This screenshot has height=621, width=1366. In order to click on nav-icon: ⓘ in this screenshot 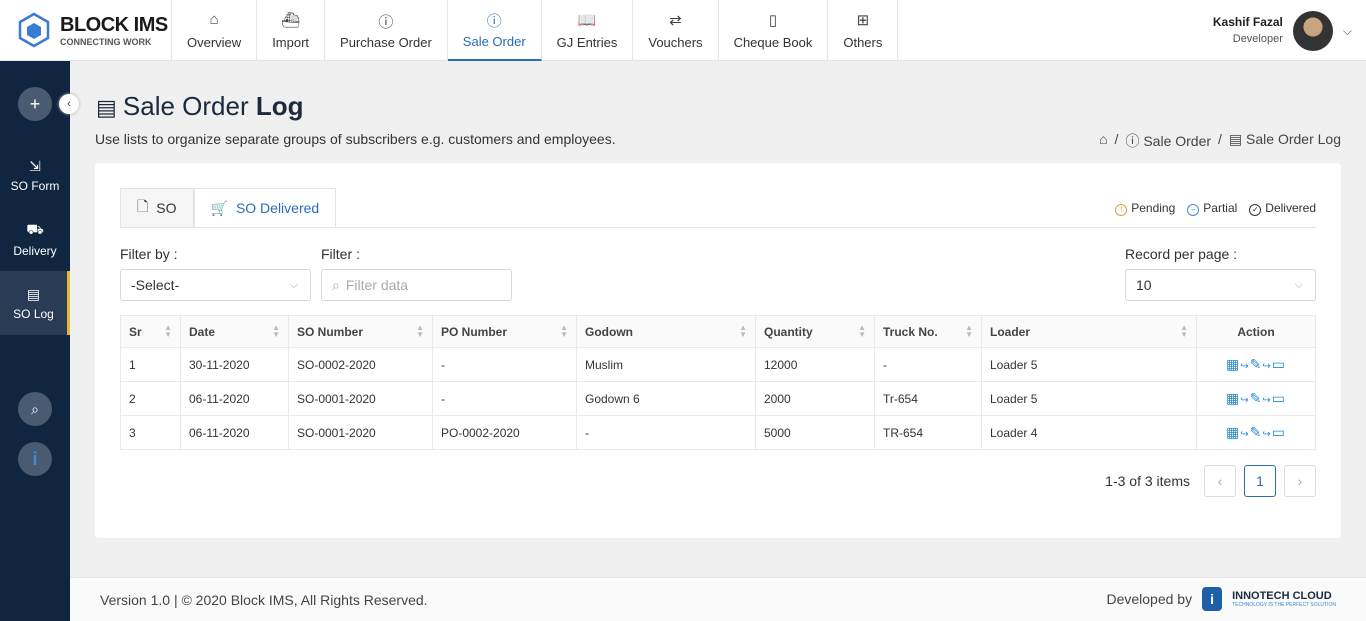, I will do `click(386, 22)`.